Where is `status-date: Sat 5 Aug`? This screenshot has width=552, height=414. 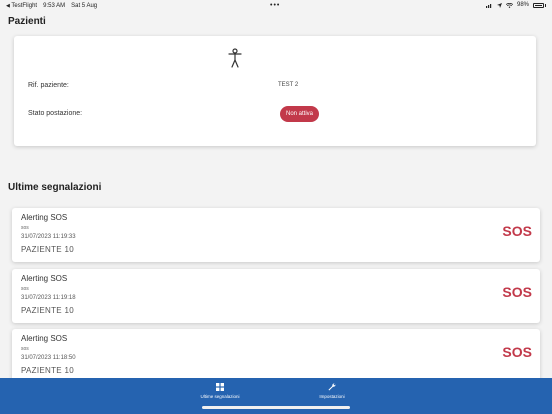
status-date: Sat 5 Aug is located at coordinates (84, 6).